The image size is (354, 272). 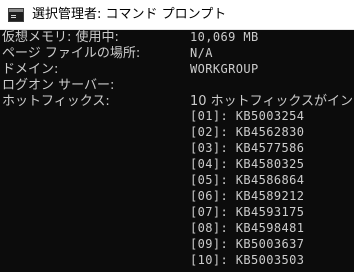 I want to click on console-line-label: ページ ファイルの場所:, so click(x=71, y=53).